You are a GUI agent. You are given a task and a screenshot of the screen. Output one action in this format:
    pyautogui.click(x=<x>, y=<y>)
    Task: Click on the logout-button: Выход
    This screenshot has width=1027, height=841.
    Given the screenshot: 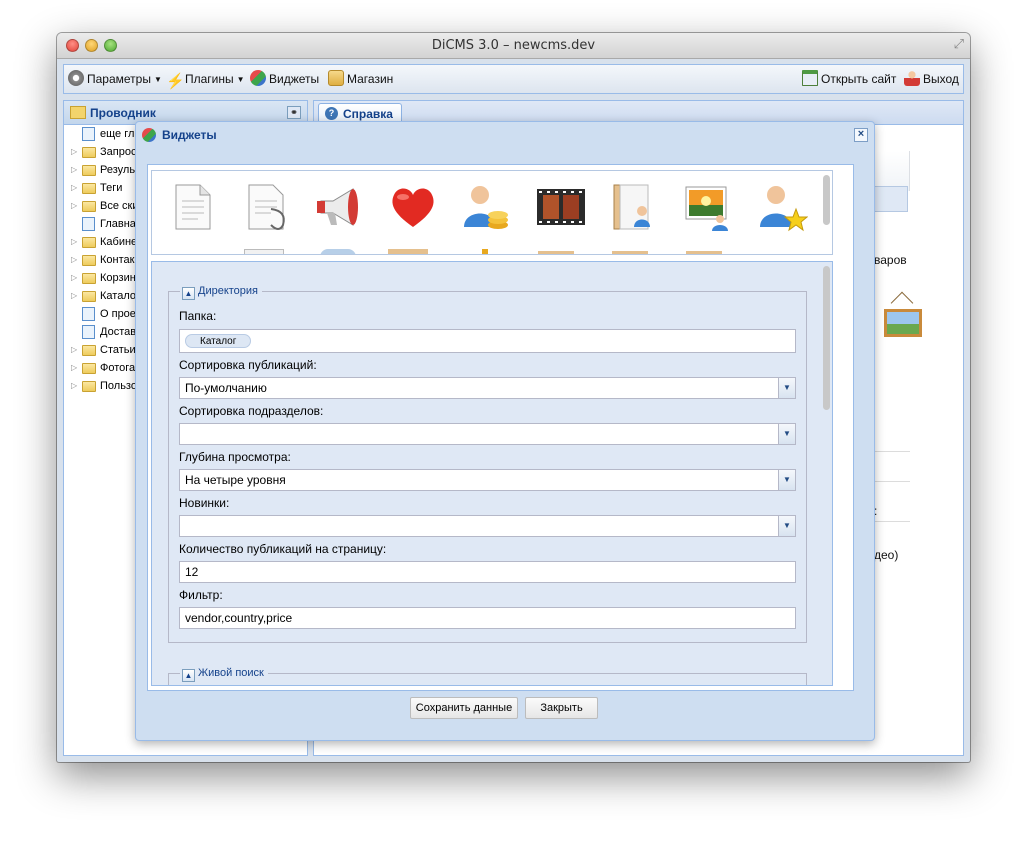 What is the action you would take?
    pyautogui.click(x=931, y=79)
    